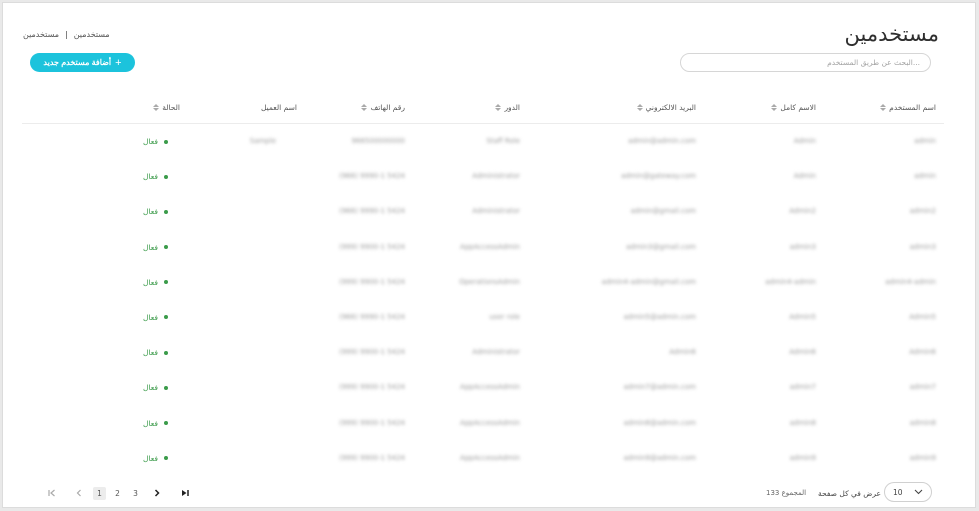 The width and height of the screenshot is (979, 511). What do you see at coordinates (92, 34) in the screenshot?
I see `breadcrumb-item: مستخدمين` at bounding box center [92, 34].